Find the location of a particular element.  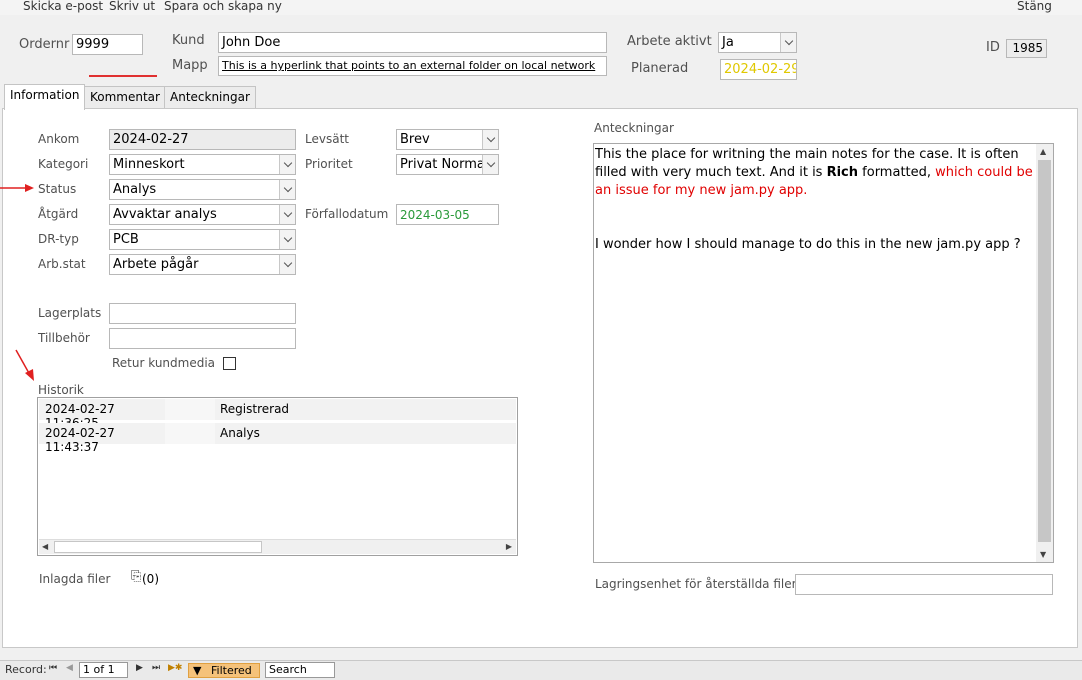

arbstat-label: Arb.stat is located at coordinates (62, 264).